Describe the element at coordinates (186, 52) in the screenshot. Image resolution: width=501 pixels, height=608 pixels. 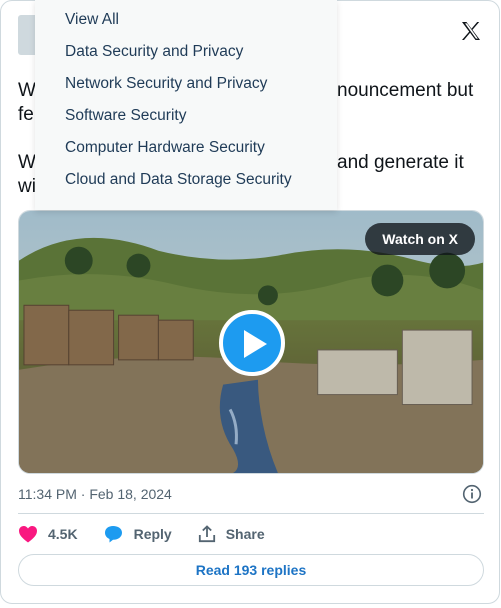
I see `menu-item-data-security: Data Security and Privacy` at that location.